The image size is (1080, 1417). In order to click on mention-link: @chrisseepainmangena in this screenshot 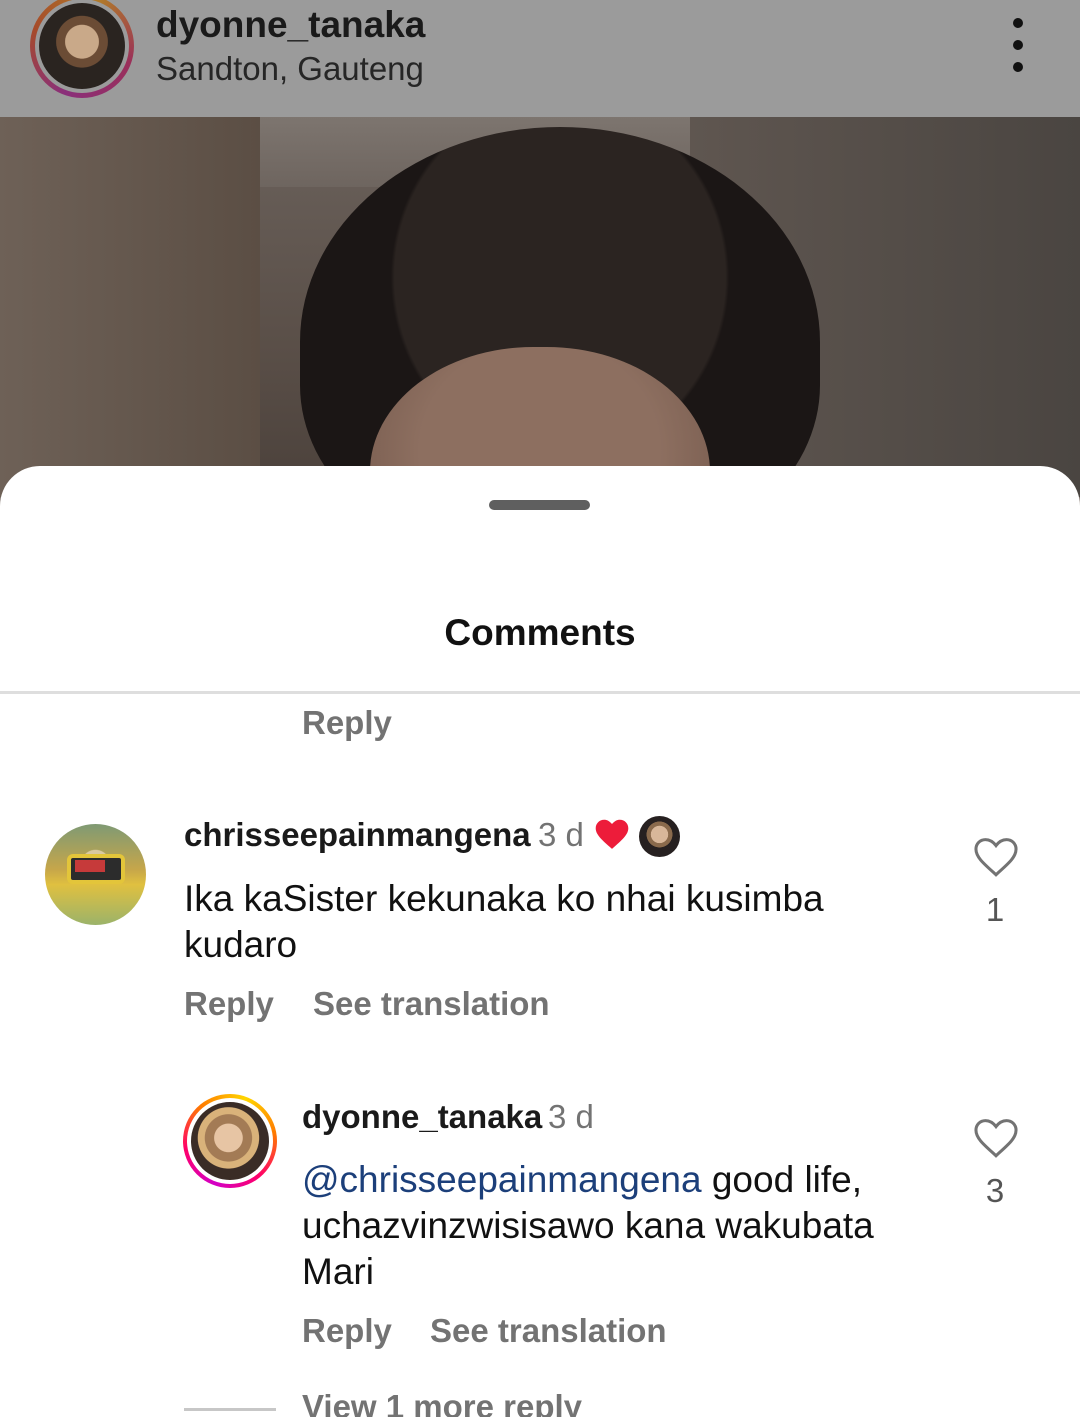, I will do `click(502, 1179)`.